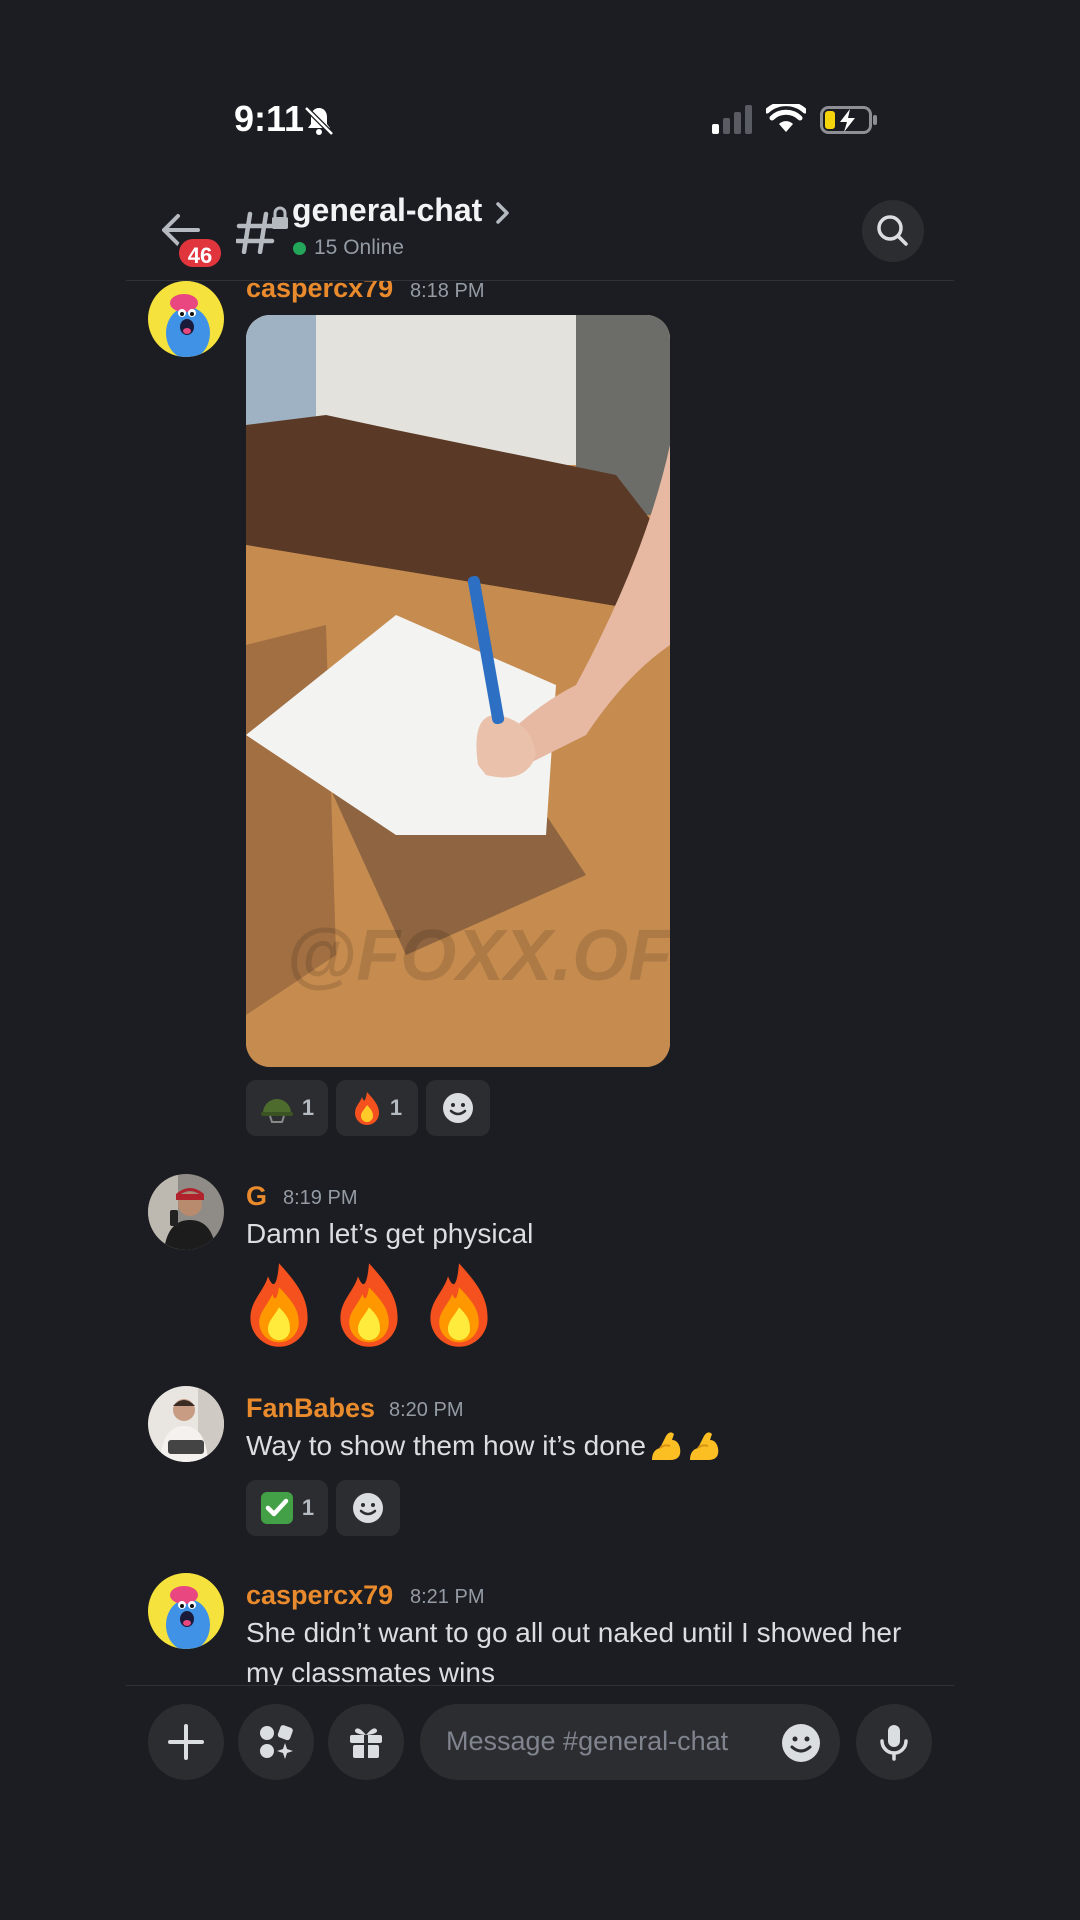  I want to click on message-text: Damn let’s get physical, so click(390, 1233).